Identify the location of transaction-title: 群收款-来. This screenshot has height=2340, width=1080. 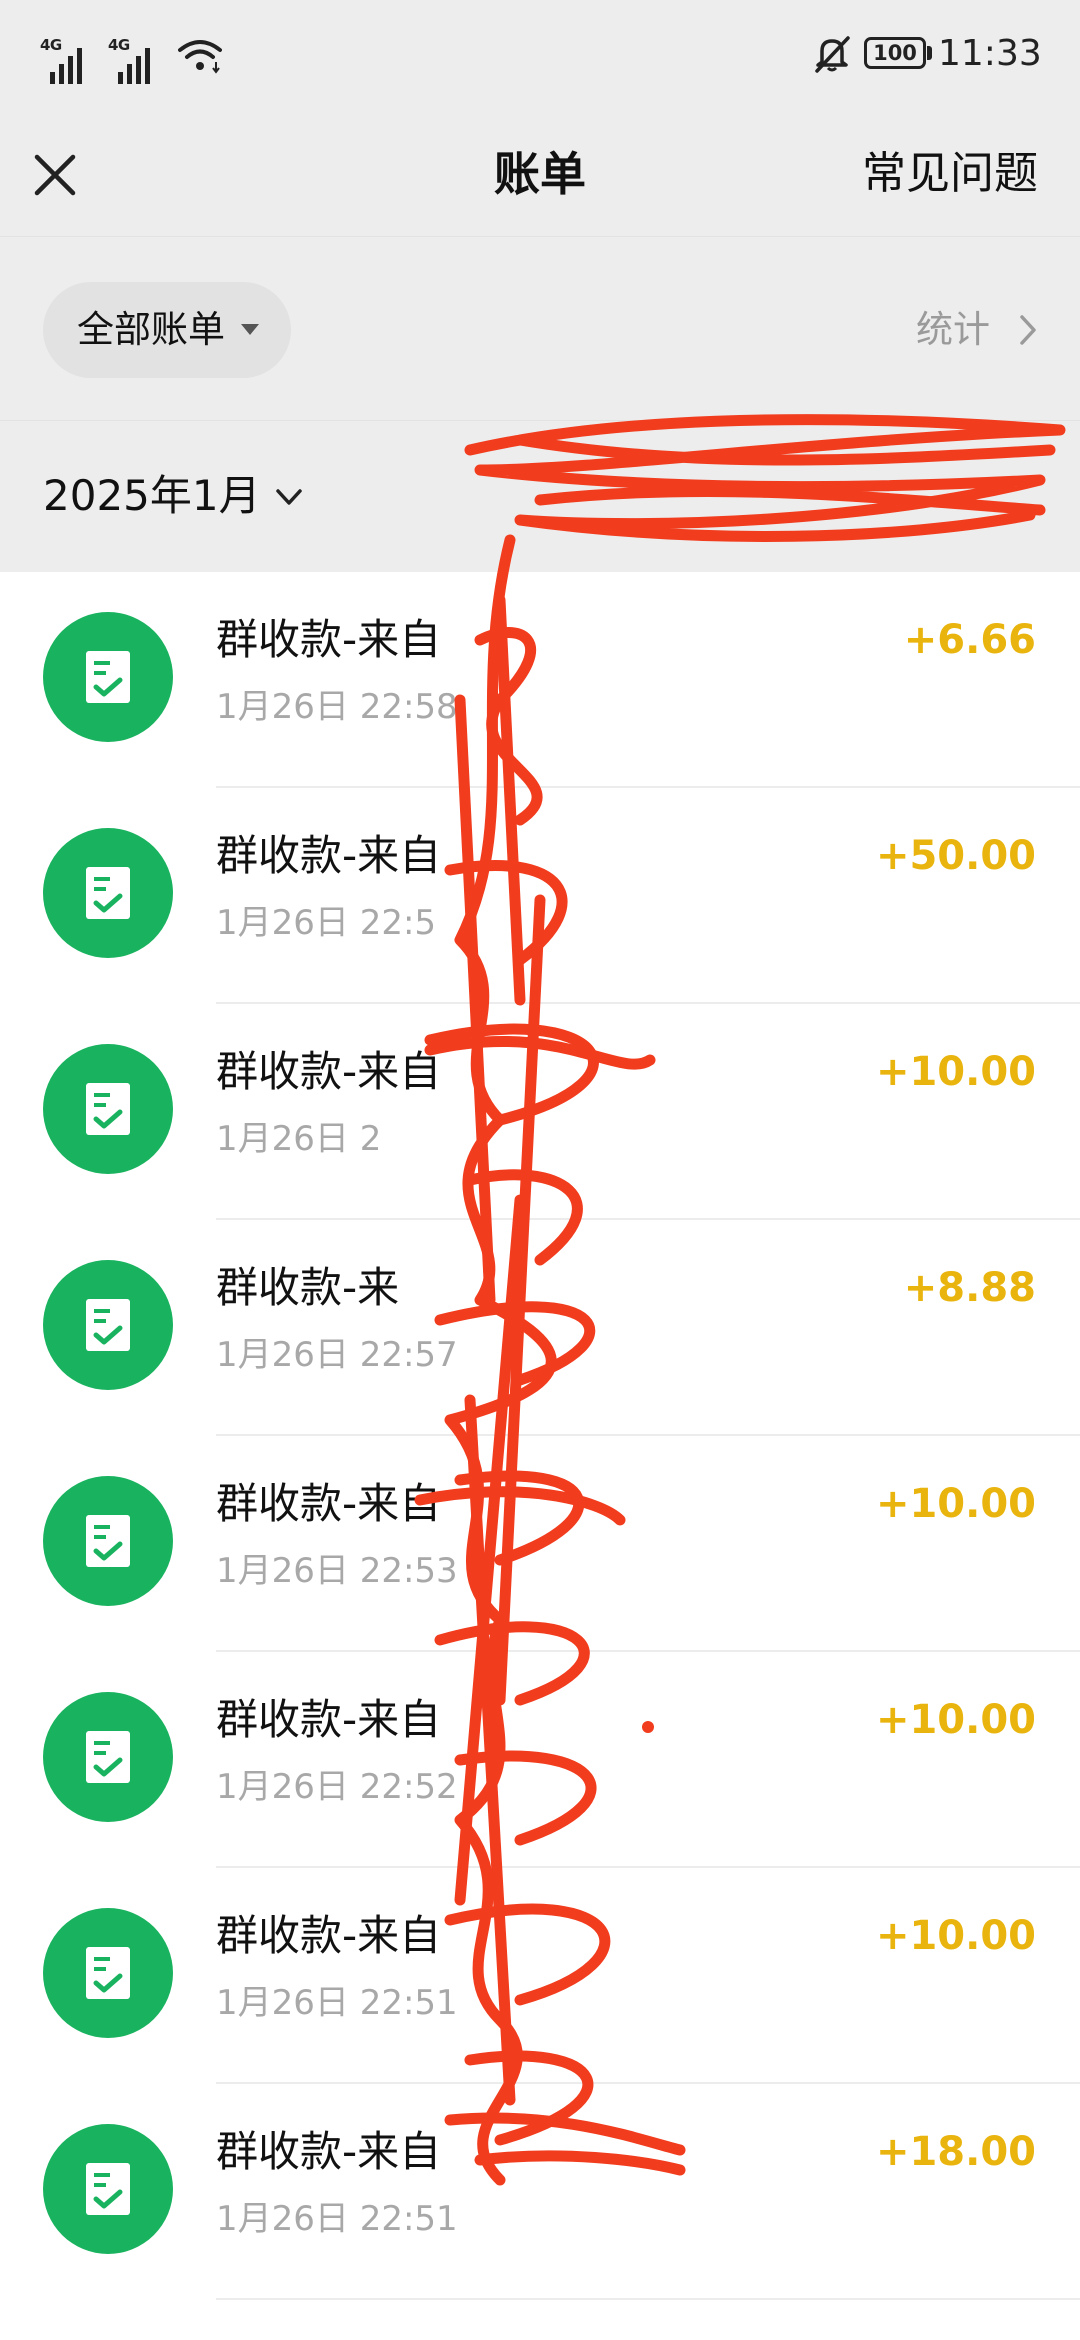
(308, 1287).